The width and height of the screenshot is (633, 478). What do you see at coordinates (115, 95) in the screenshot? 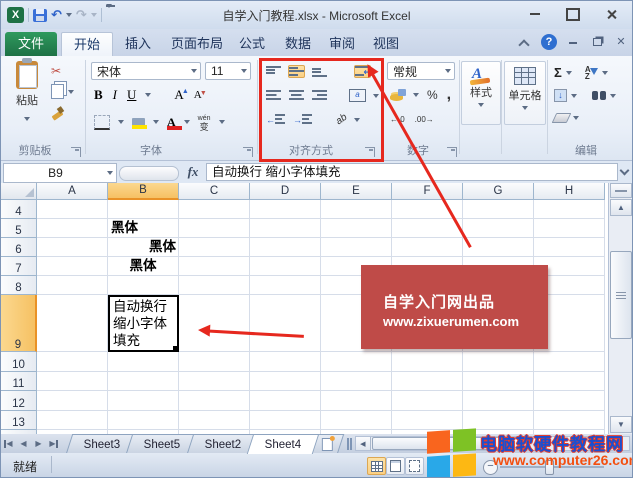
I see `italic-button: I` at bounding box center [115, 95].